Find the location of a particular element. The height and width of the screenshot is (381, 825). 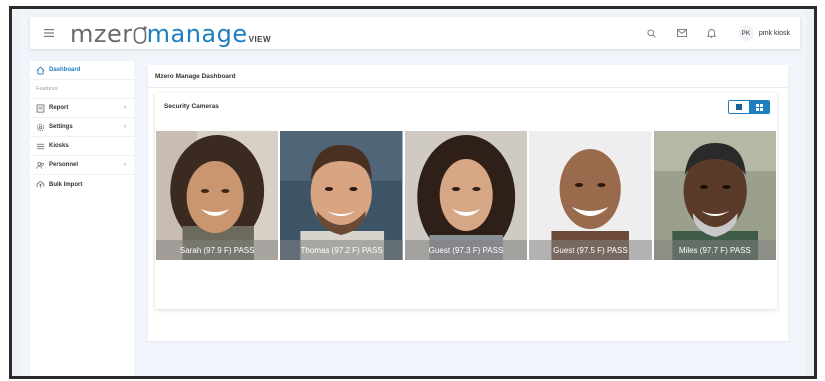

brand-part1: mzer is located at coordinates (101, 34).